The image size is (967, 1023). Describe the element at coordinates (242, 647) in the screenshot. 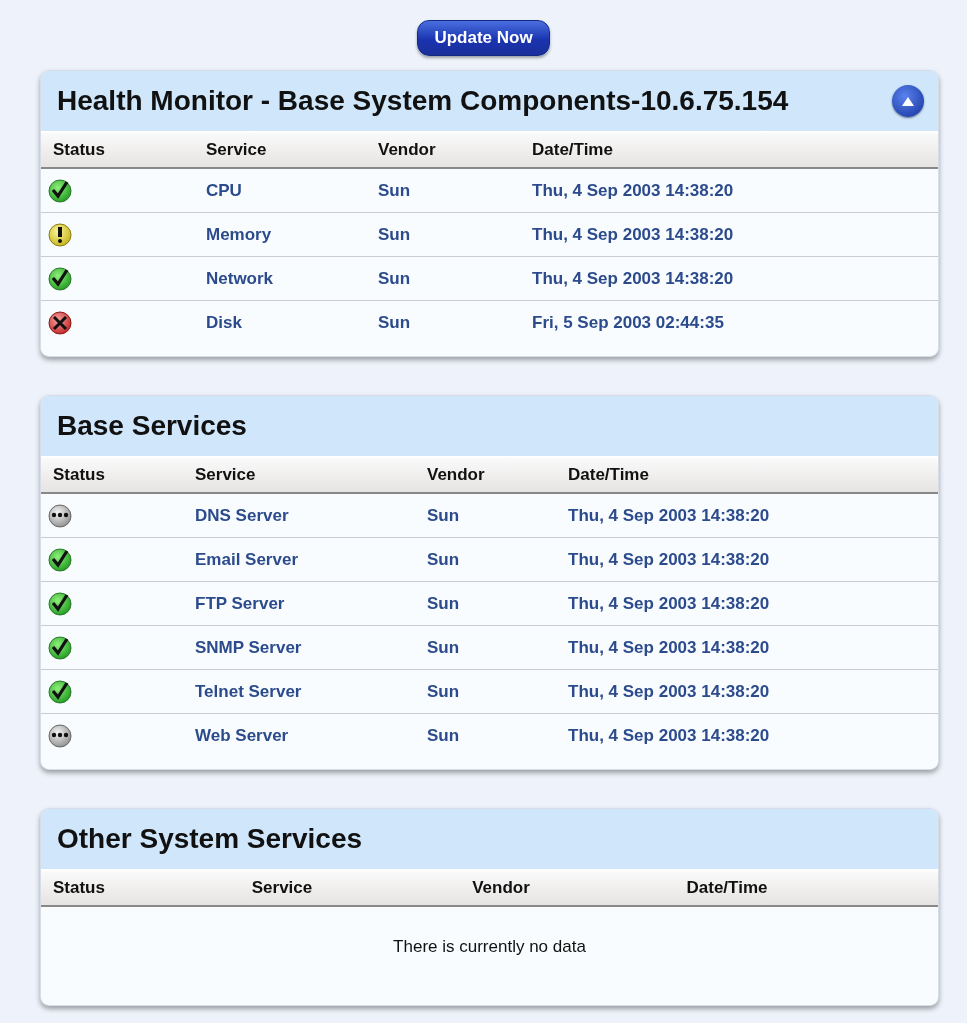

I see `service-link: SNMP Server` at that location.